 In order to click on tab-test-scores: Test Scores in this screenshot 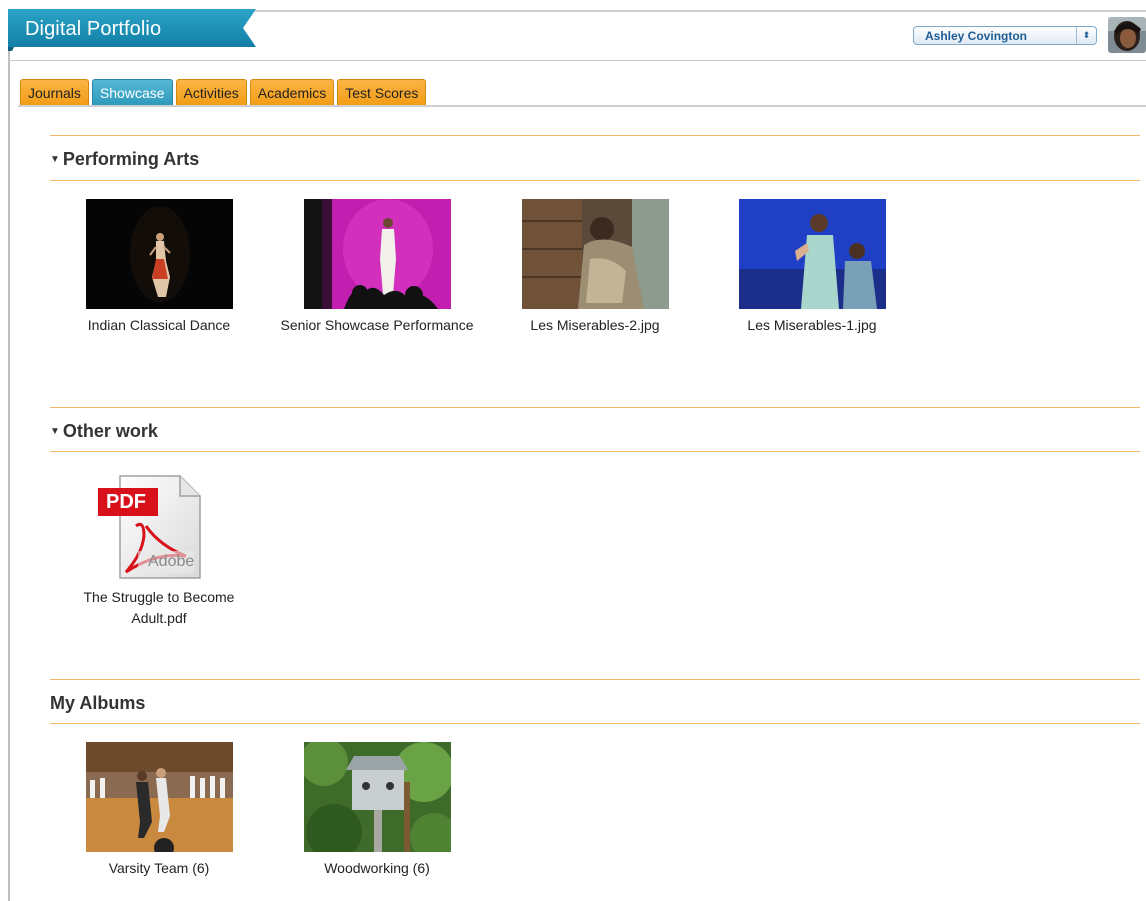, I will do `click(382, 92)`.